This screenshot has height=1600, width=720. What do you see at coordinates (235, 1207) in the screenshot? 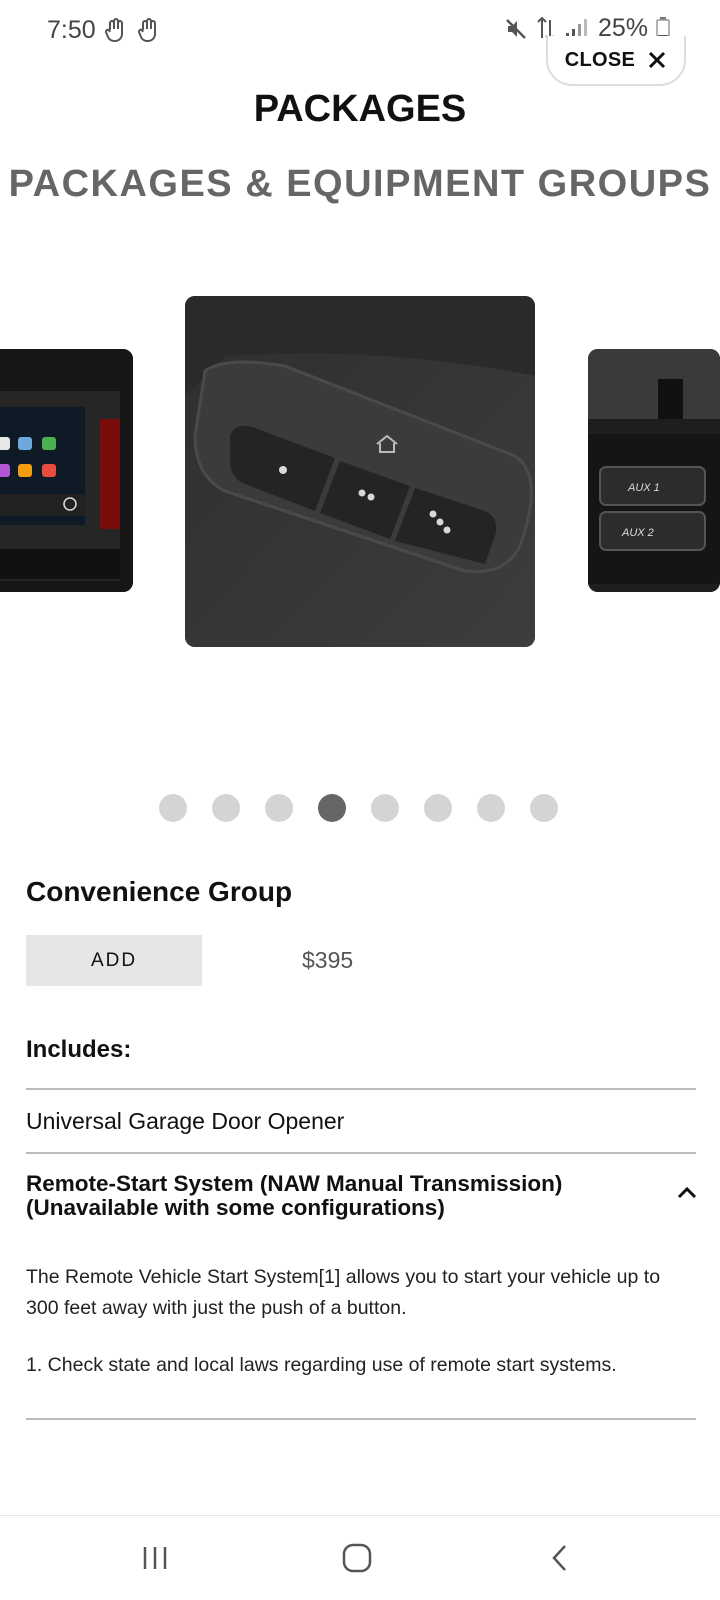
I see `expandable-item-title-line: (Unavailable with some configurations)` at bounding box center [235, 1207].